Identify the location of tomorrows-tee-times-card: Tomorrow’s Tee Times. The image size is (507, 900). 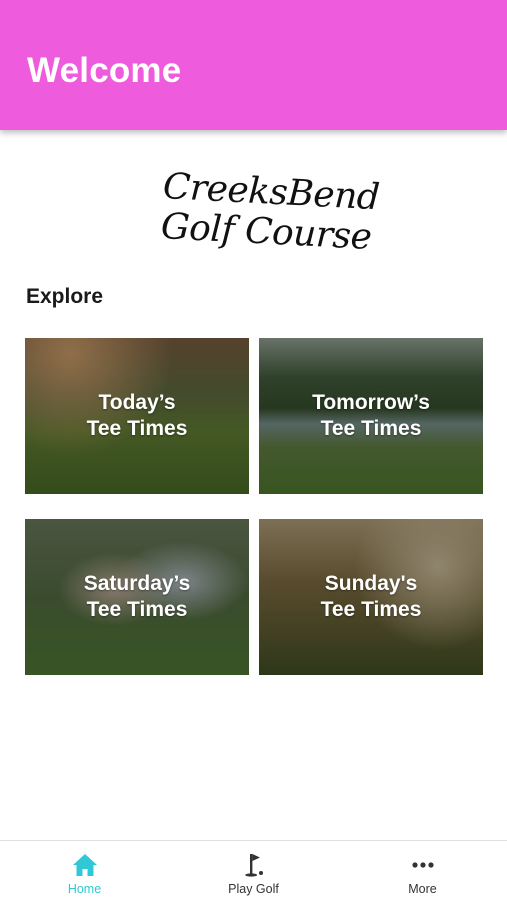
(371, 416).